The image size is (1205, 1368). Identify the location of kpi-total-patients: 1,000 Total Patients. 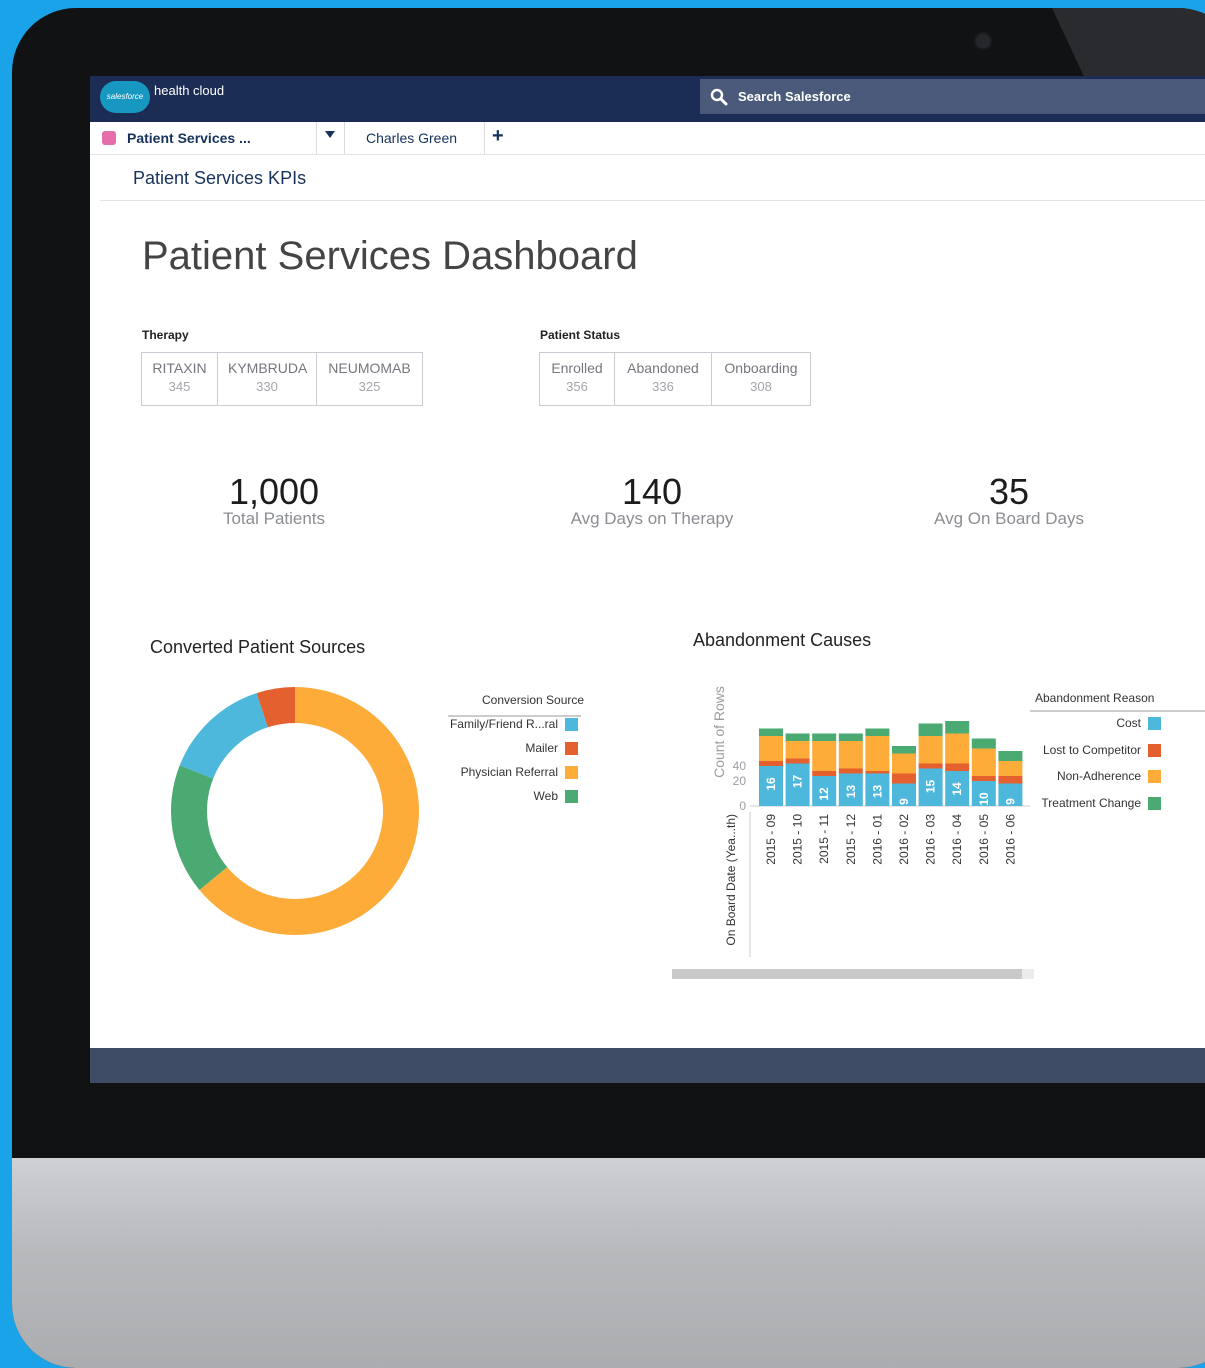
(274, 500).